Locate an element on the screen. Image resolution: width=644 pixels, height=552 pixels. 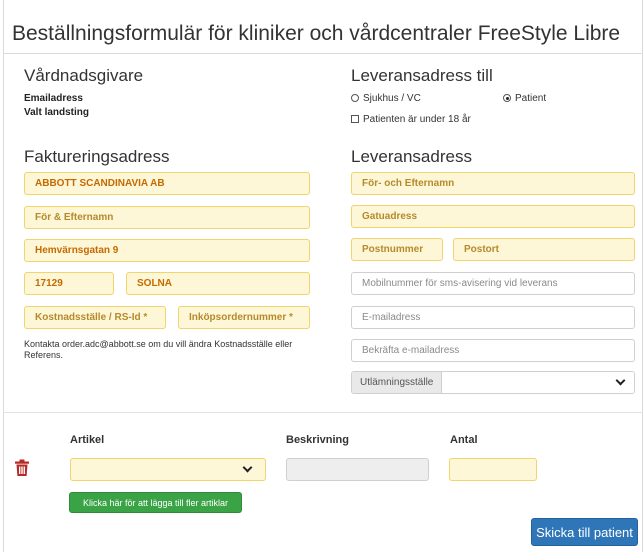
radio-hospital-label: Sjukhus / VC is located at coordinates (392, 98).